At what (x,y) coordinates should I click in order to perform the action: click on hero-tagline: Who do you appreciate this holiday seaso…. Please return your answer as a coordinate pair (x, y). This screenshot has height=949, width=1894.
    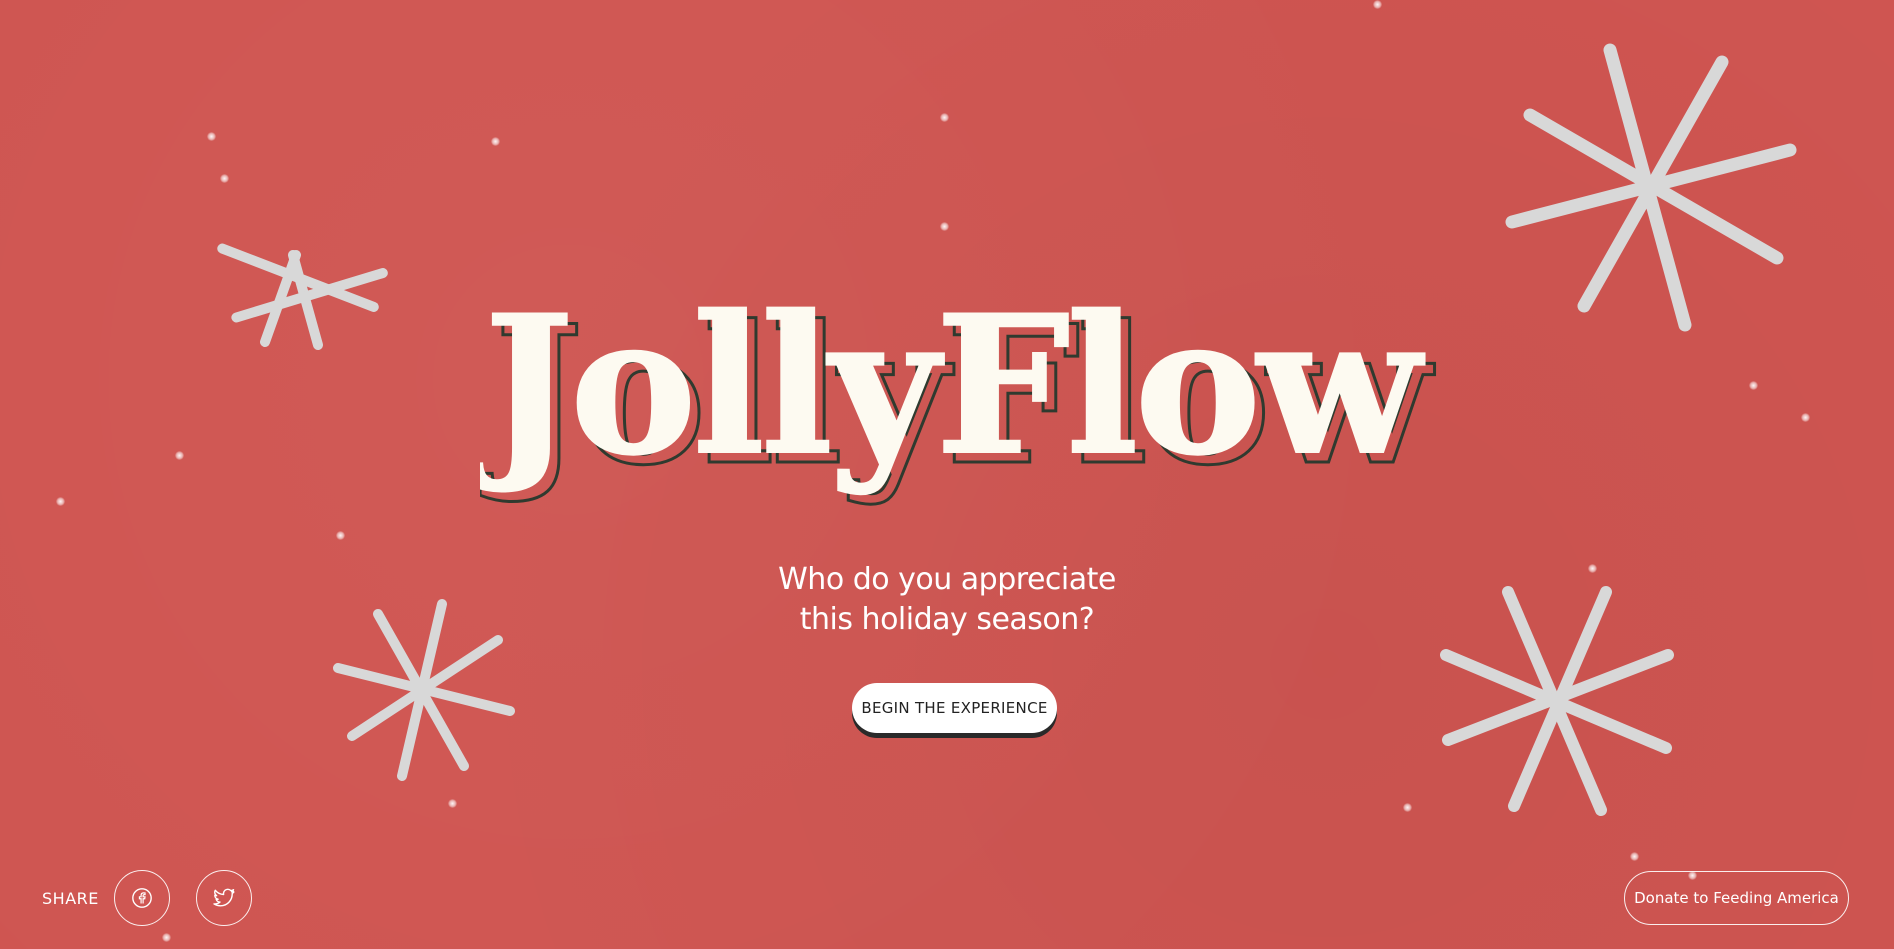
    Looking at the image, I should click on (947, 600).